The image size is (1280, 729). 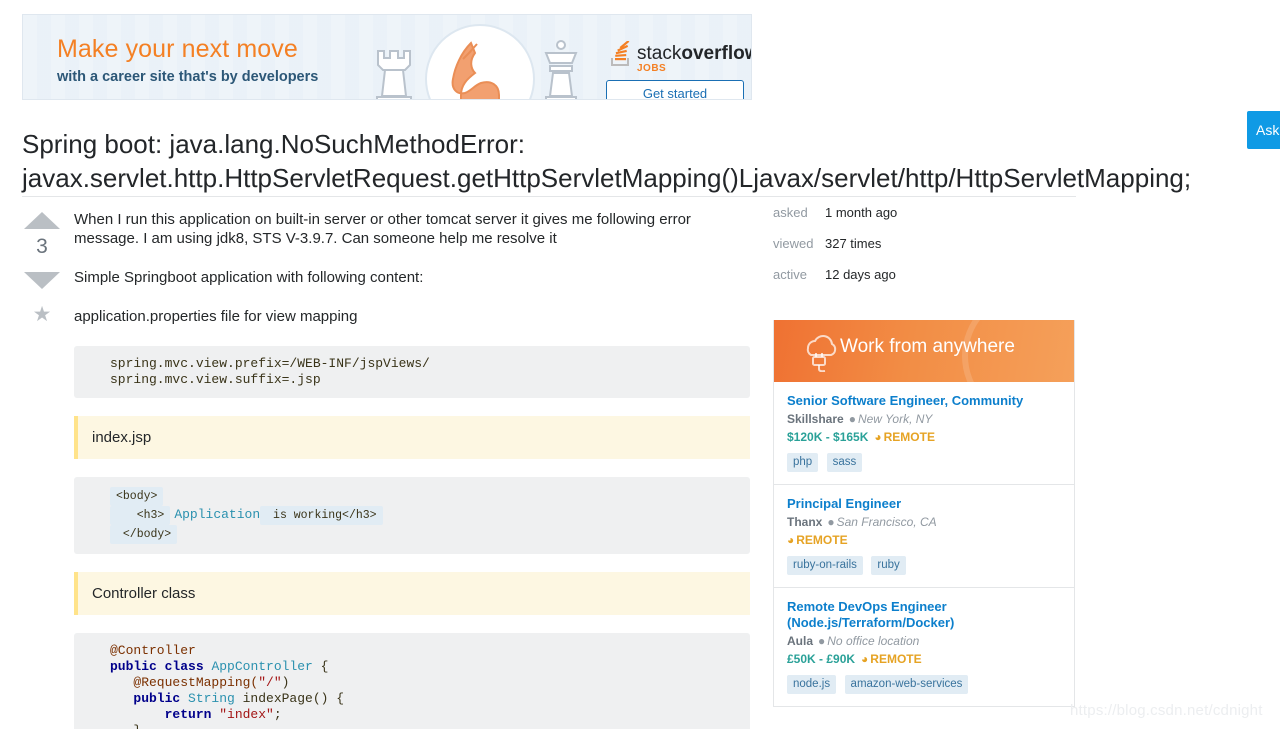 What do you see at coordinates (321, 515) in the screenshot?
I see `jsp-h3-rest: is working</h3>` at bounding box center [321, 515].